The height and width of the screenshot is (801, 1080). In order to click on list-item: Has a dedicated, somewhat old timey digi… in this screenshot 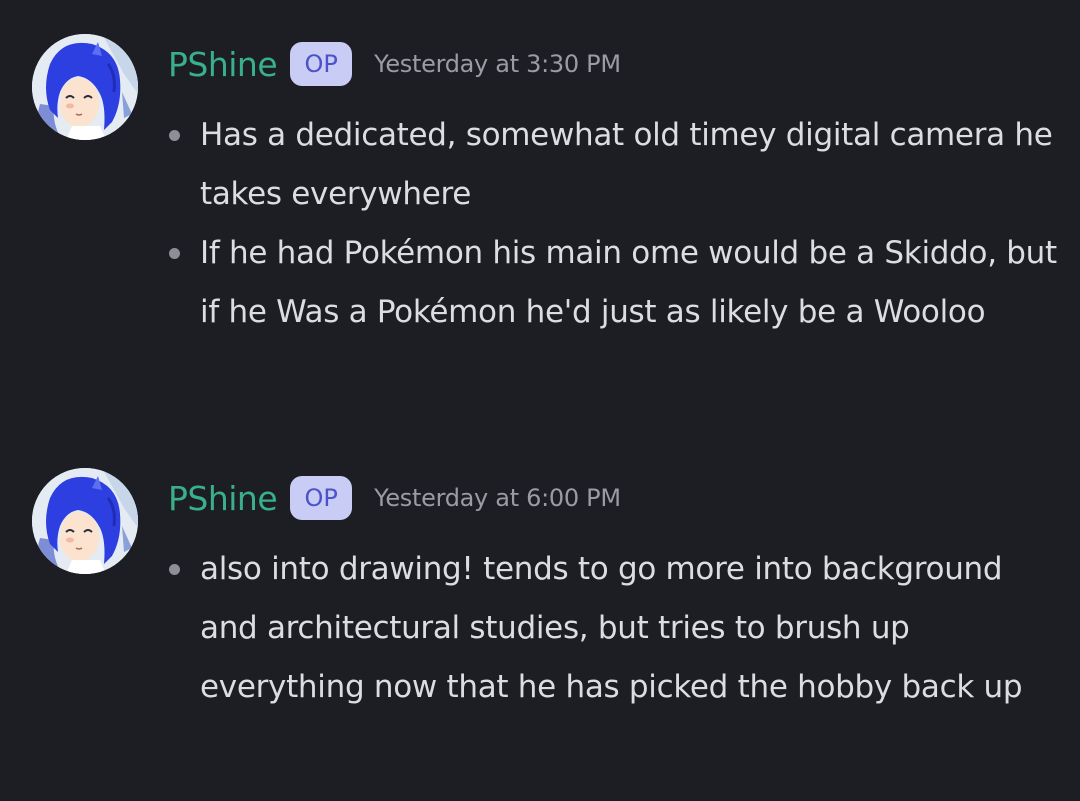, I will do `click(613, 165)`.